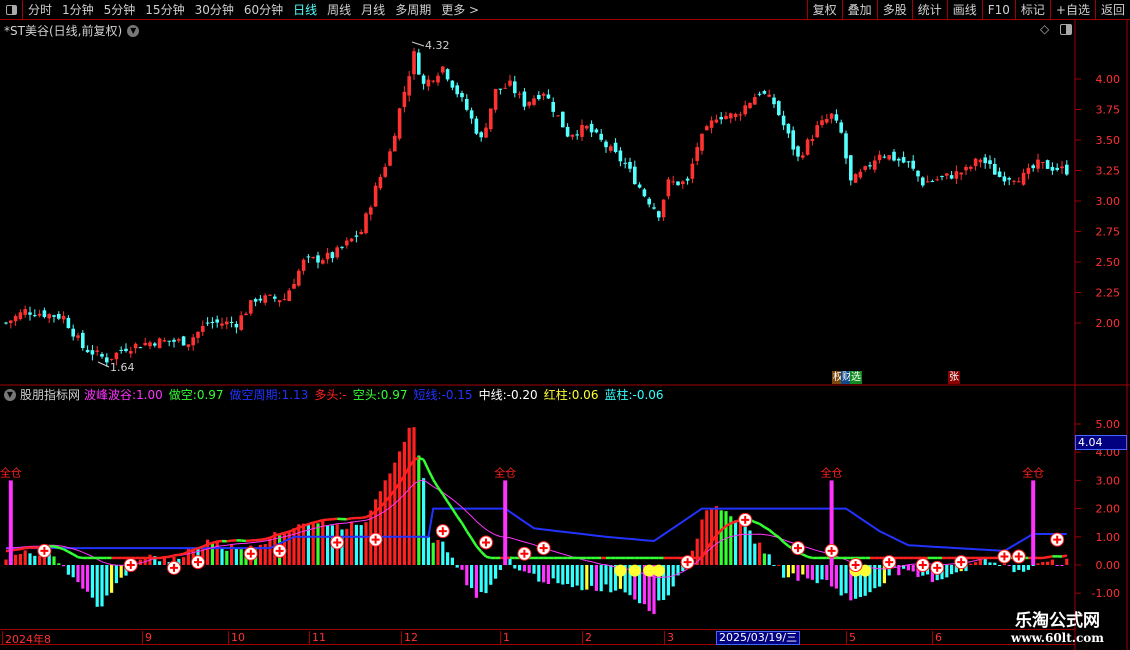 Image resolution: width=1130 pixels, height=650 pixels. Describe the element at coordinates (536, 529) in the screenshot. I see `cycle-line` at that location.